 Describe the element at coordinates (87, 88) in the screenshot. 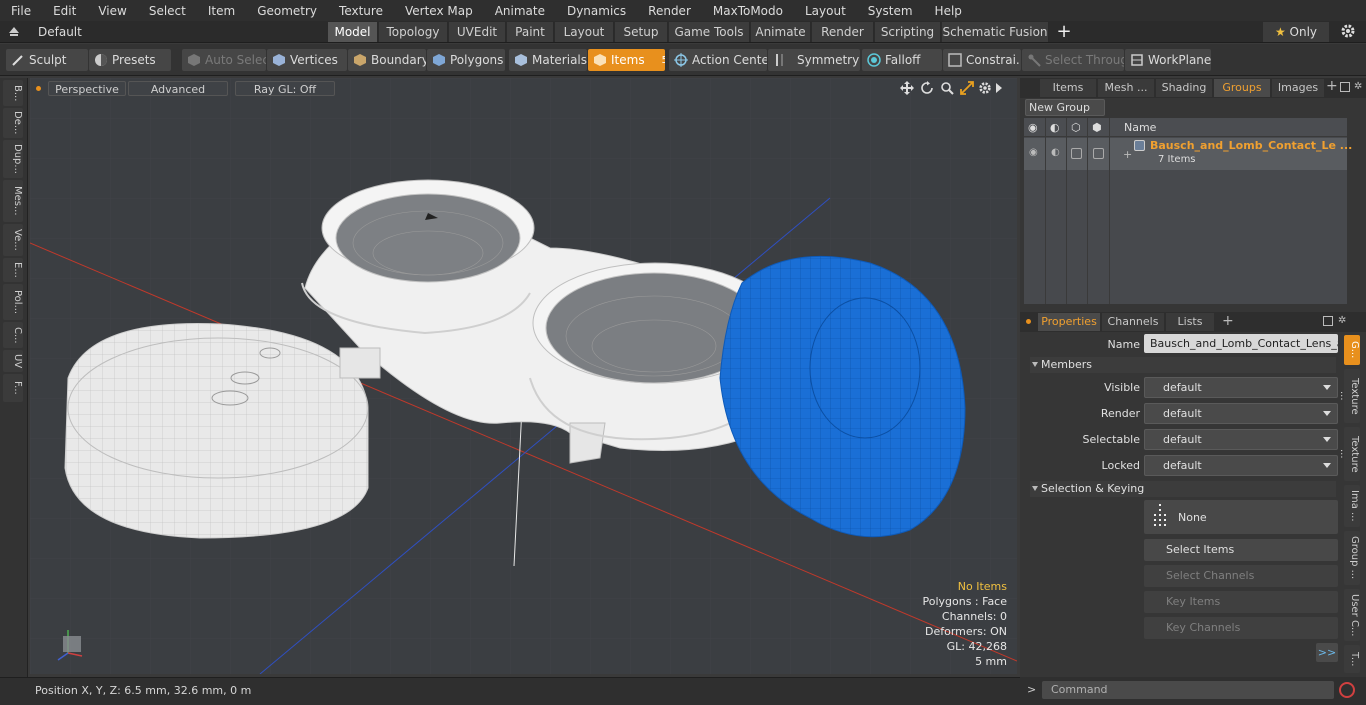

I see `perspective-button: Perspective` at that location.